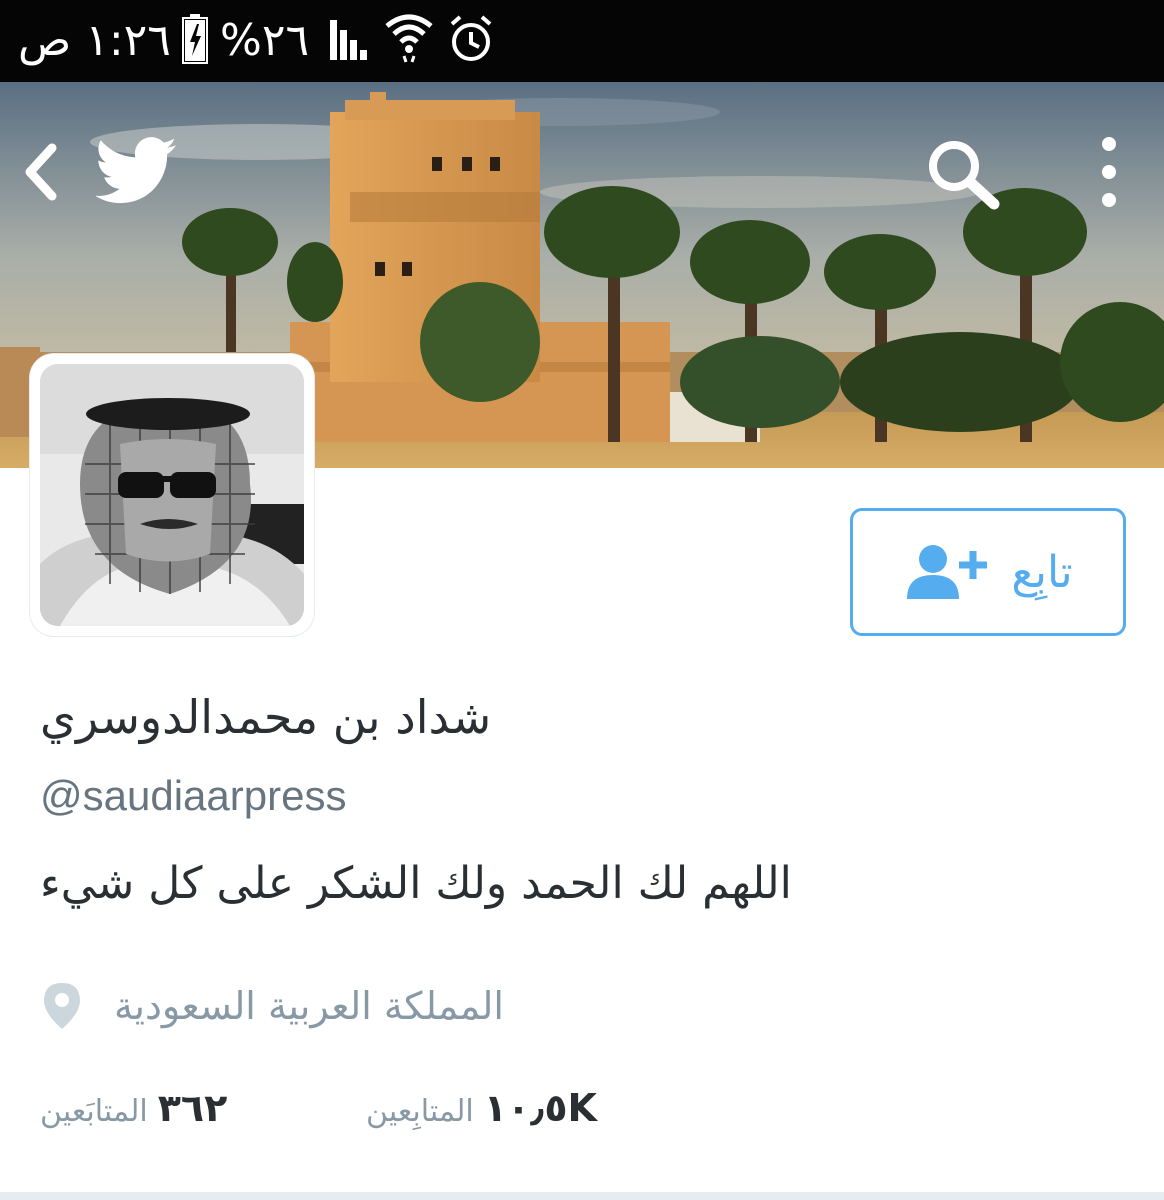 Image resolution: width=1164 pixels, height=1200 pixels. What do you see at coordinates (62, 1006) in the screenshot?
I see `location-pin-icon` at bounding box center [62, 1006].